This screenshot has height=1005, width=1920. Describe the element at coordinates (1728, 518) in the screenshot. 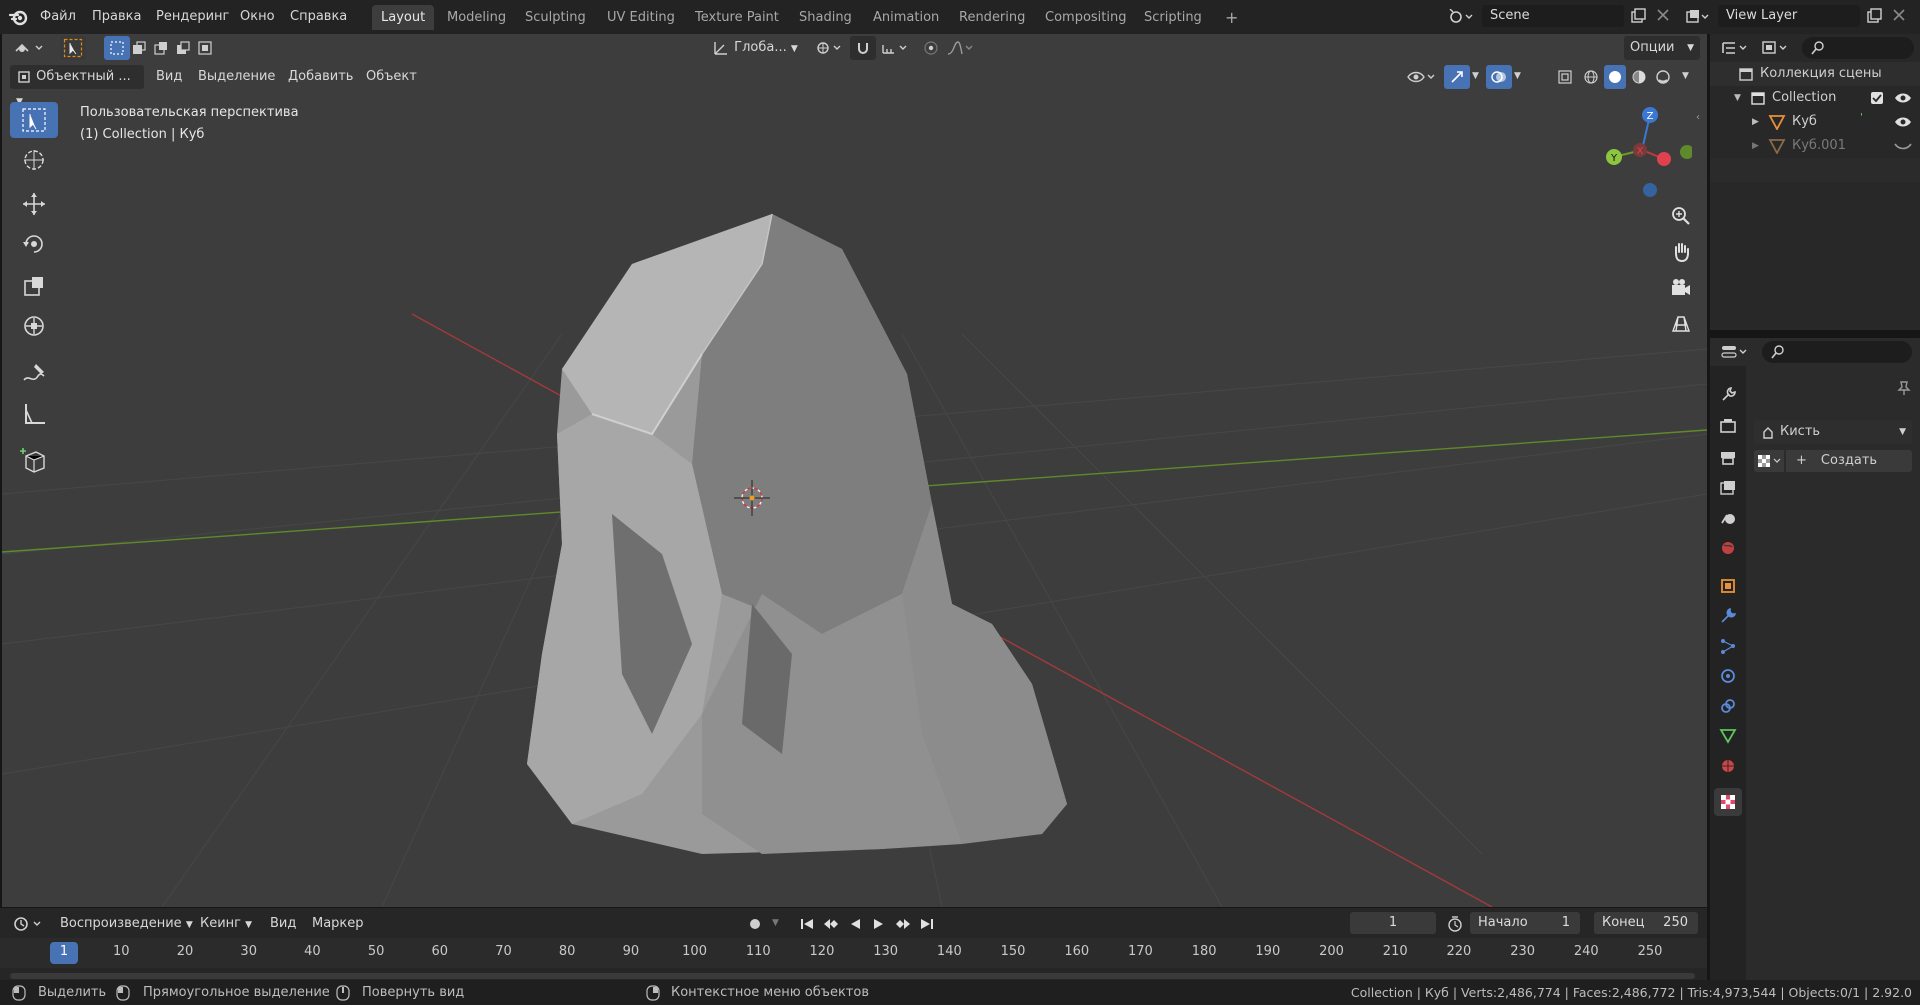

I see `tab-scene-icon` at that location.